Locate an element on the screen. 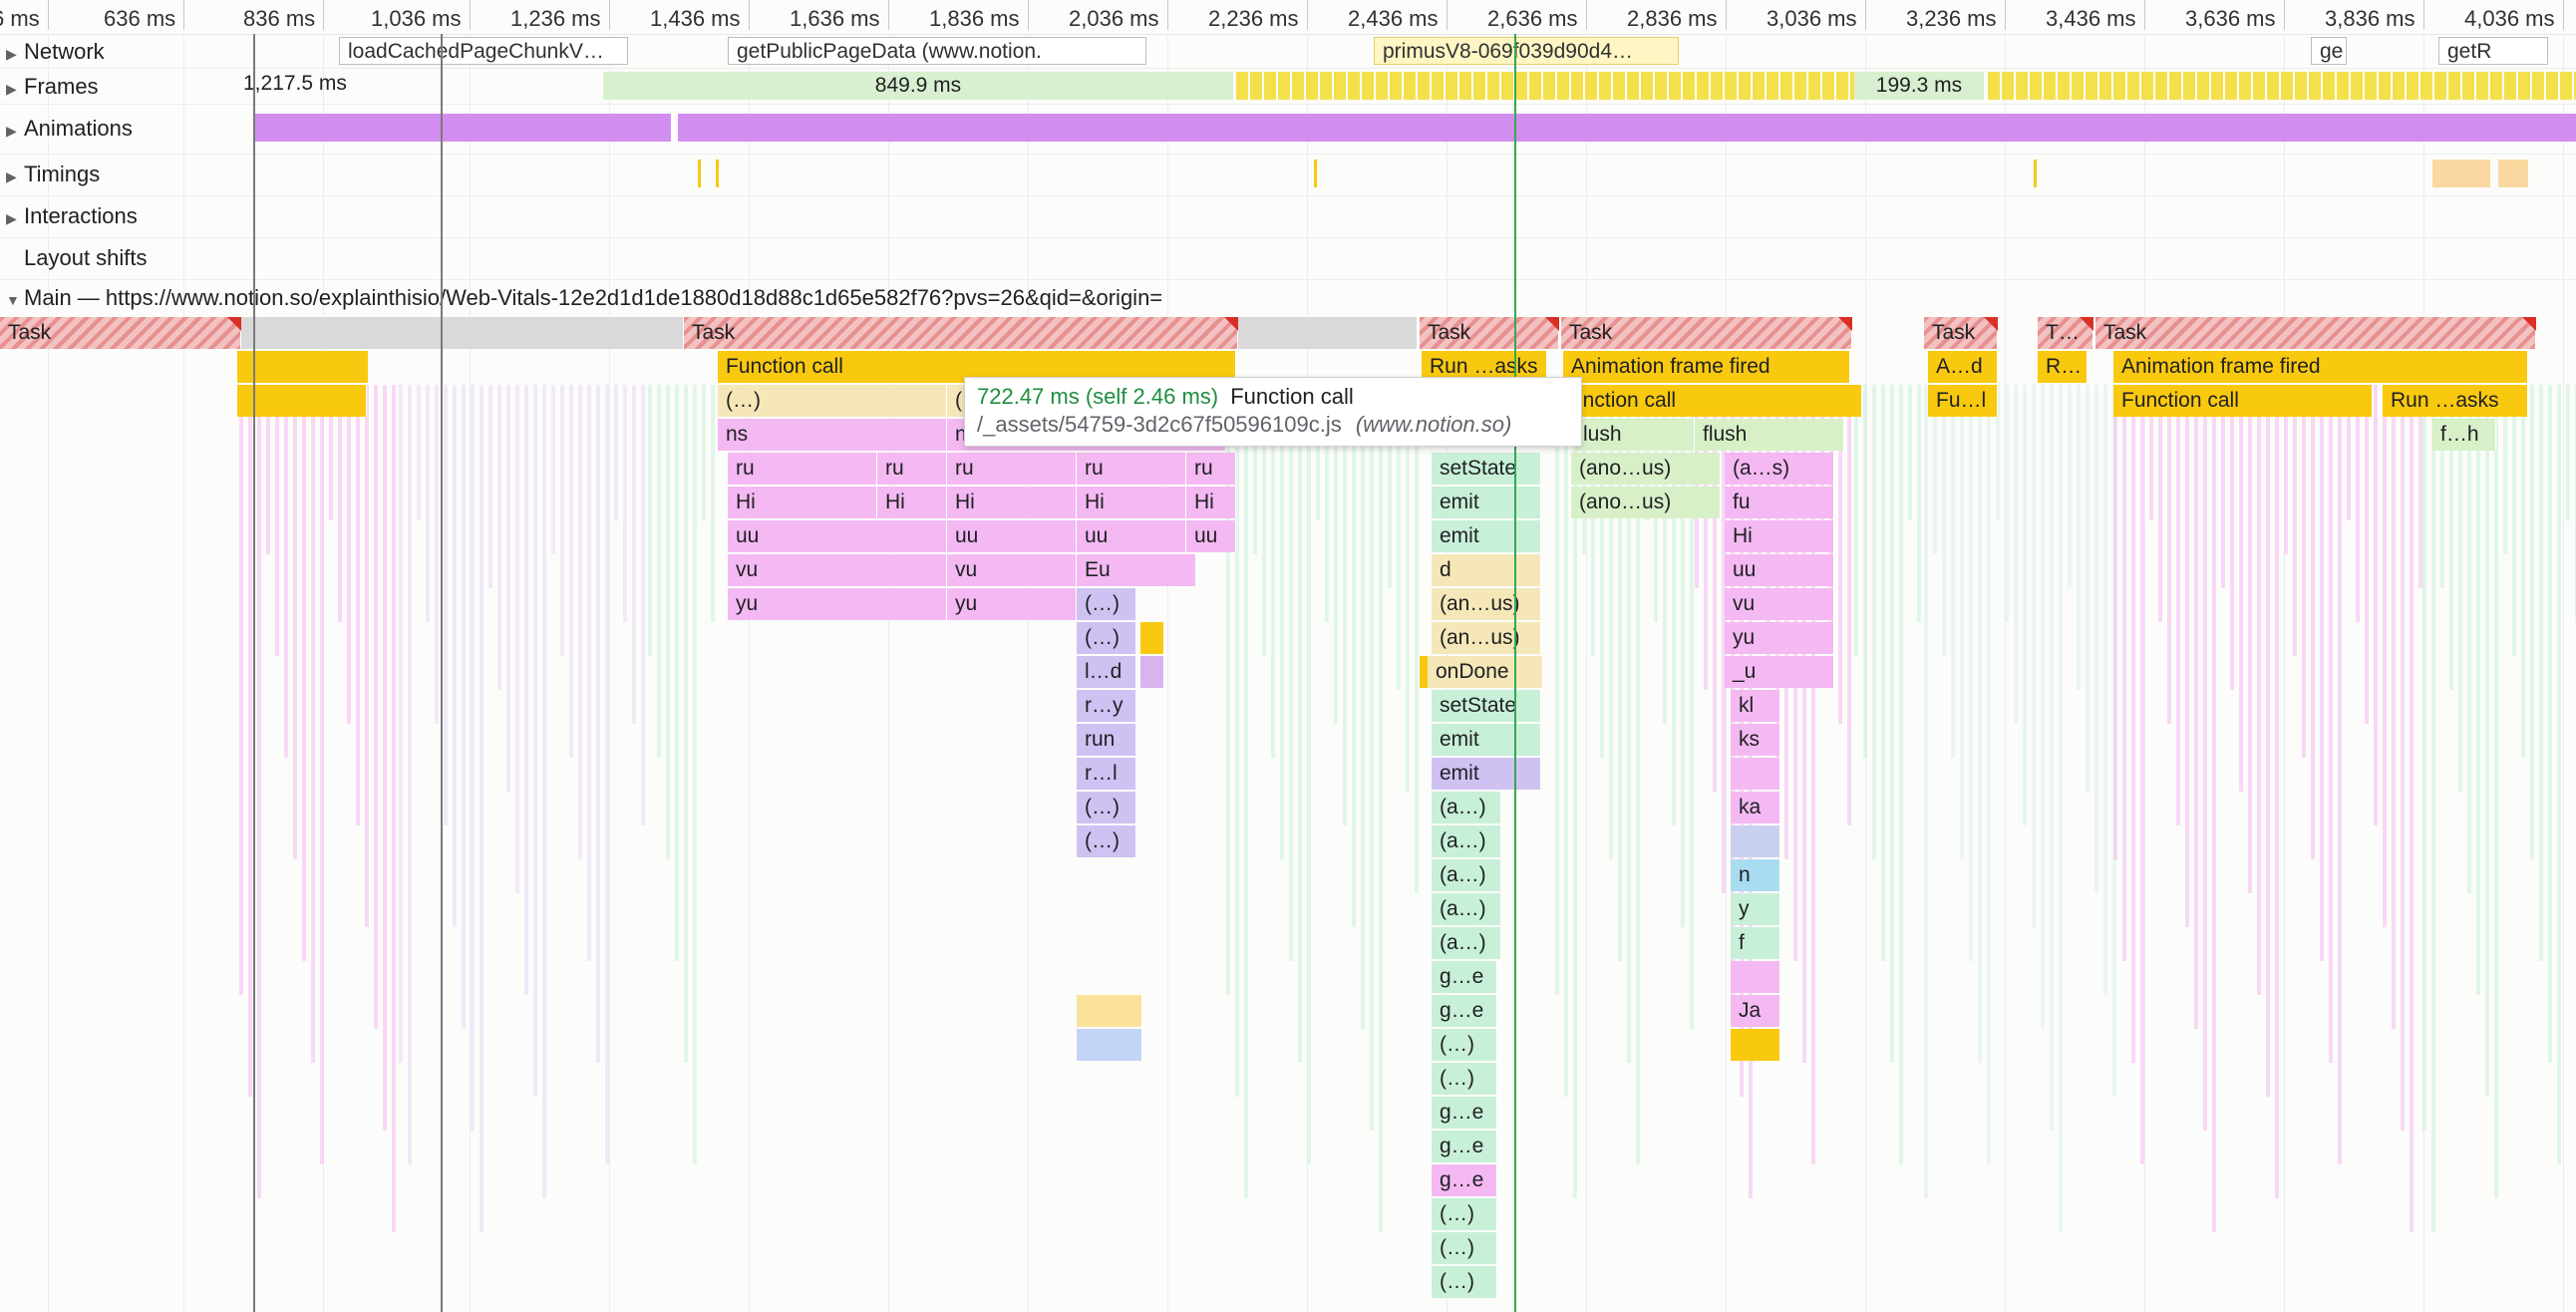 This screenshot has width=2576, height=1312. flame-event: Function call is located at coordinates (2243, 401).